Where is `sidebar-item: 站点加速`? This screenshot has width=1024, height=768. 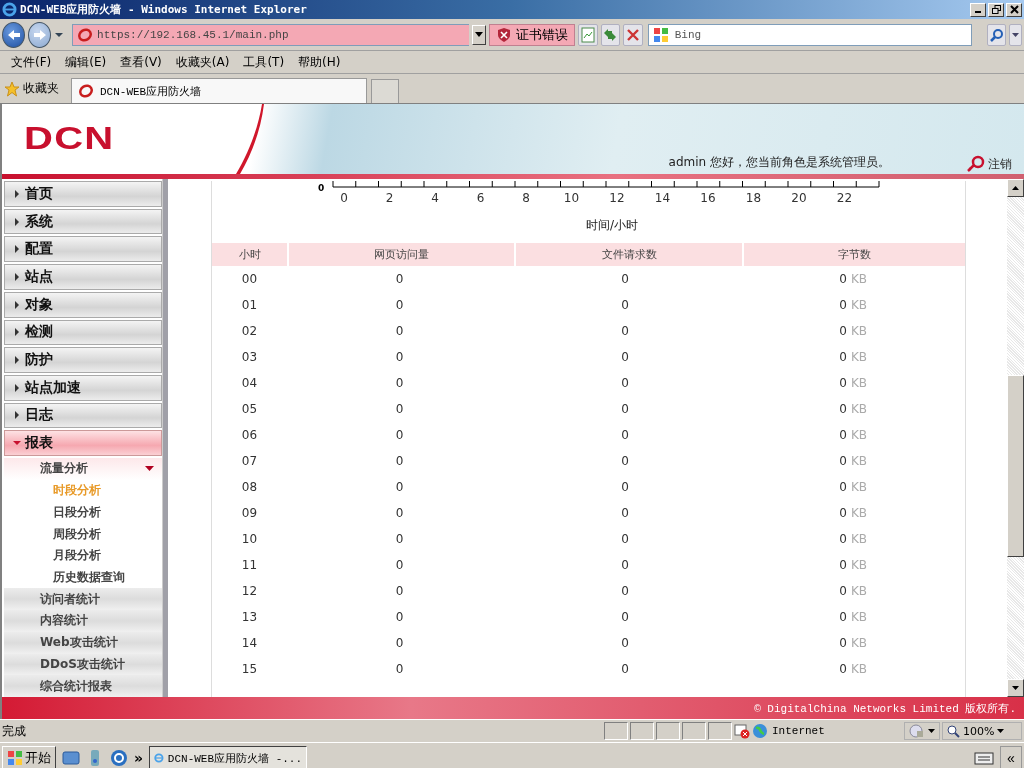 sidebar-item: 站点加速 is located at coordinates (83, 387).